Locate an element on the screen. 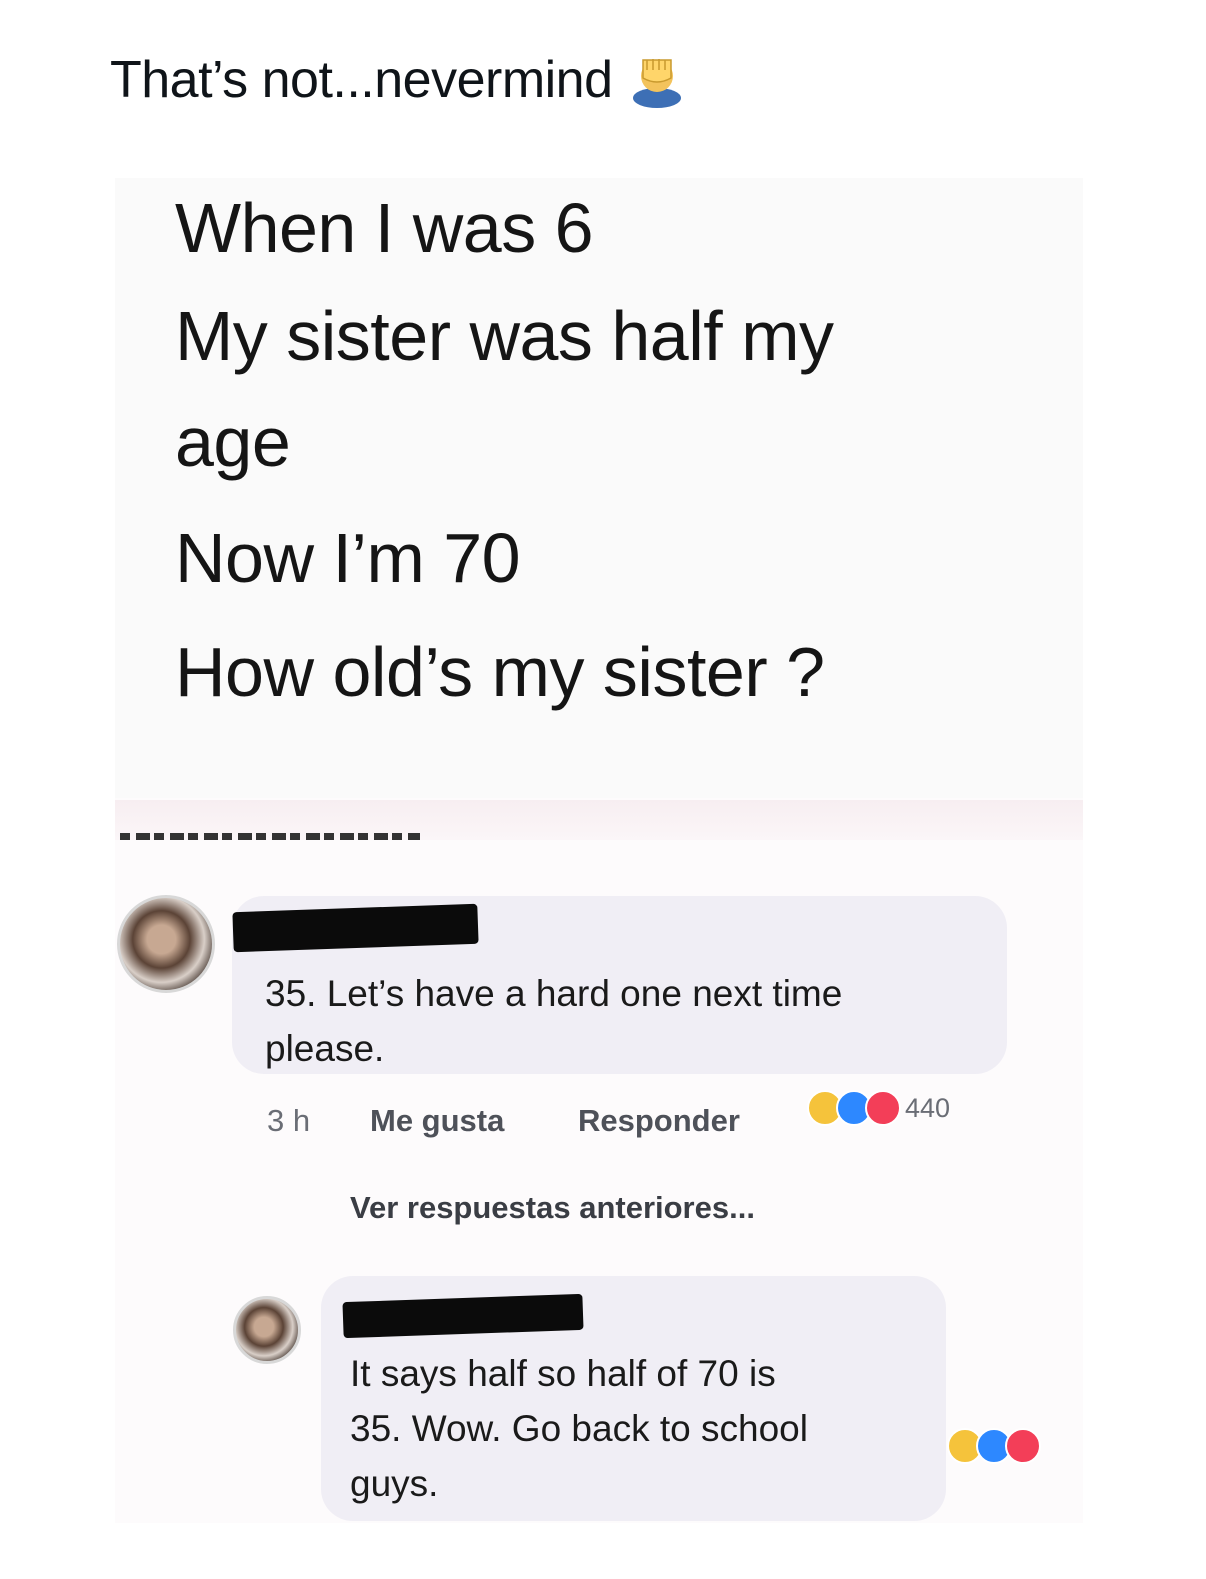  comment-line: It says half so half of 70 is is located at coordinates (563, 1373).